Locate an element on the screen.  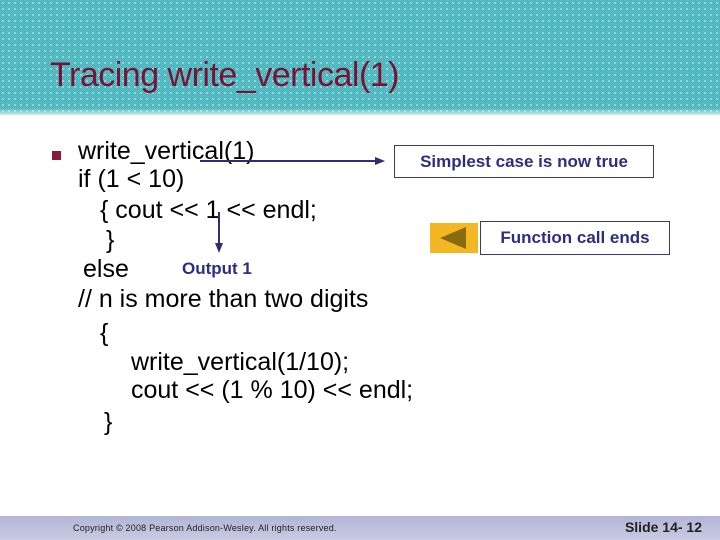
square-bullet-icon is located at coordinates (56, 155).